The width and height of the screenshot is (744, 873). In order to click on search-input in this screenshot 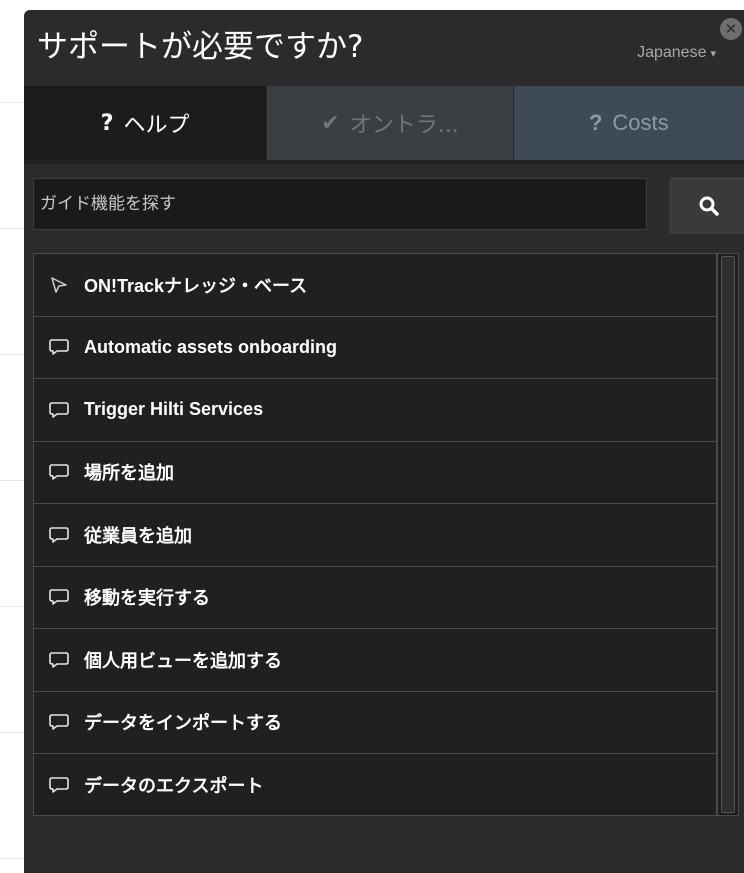, I will do `click(340, 204)`.